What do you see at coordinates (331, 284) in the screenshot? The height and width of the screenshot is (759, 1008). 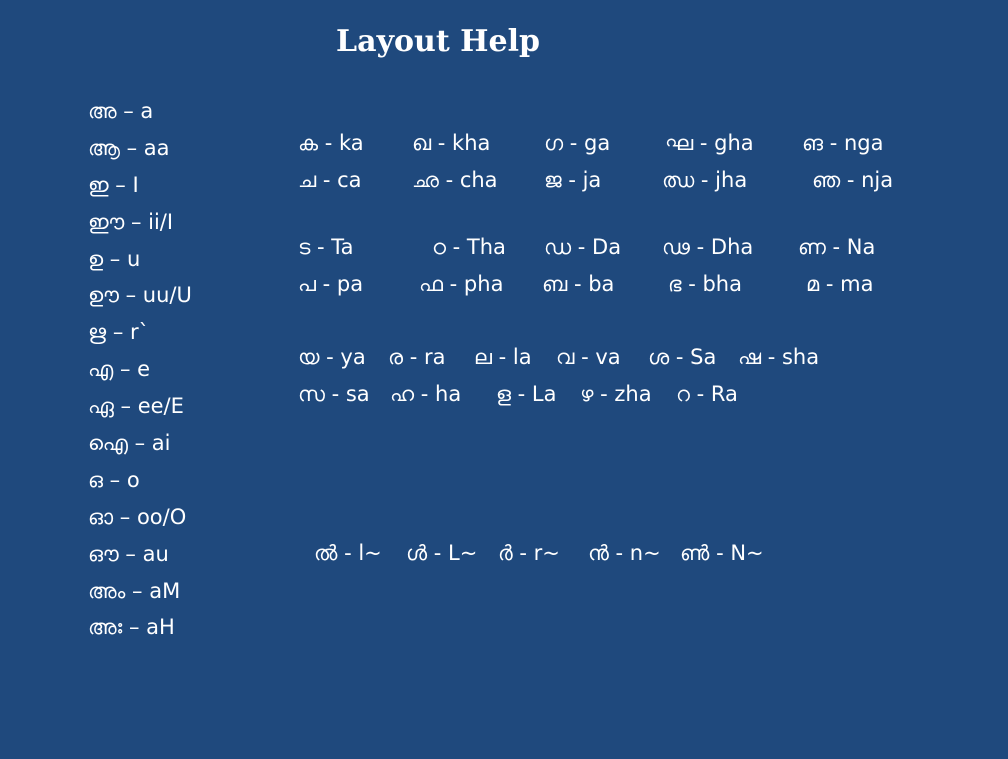 I see `consonant-item: പ - pa` at bounding box center [331, 284].